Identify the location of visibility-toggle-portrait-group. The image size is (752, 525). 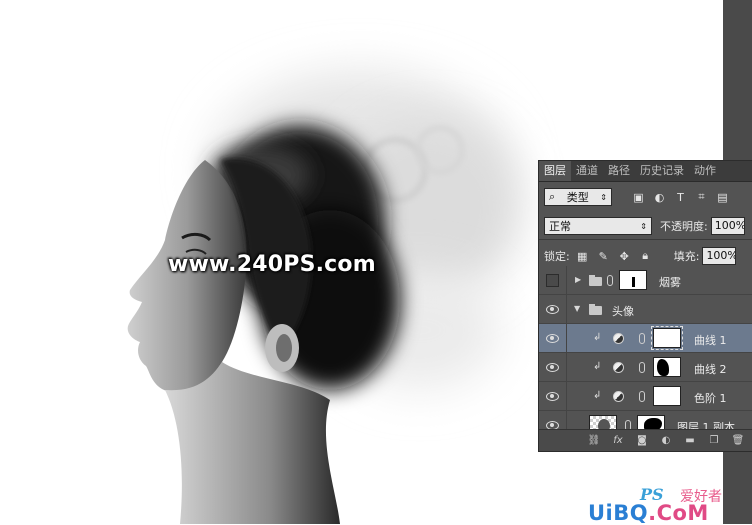
(553, 309).